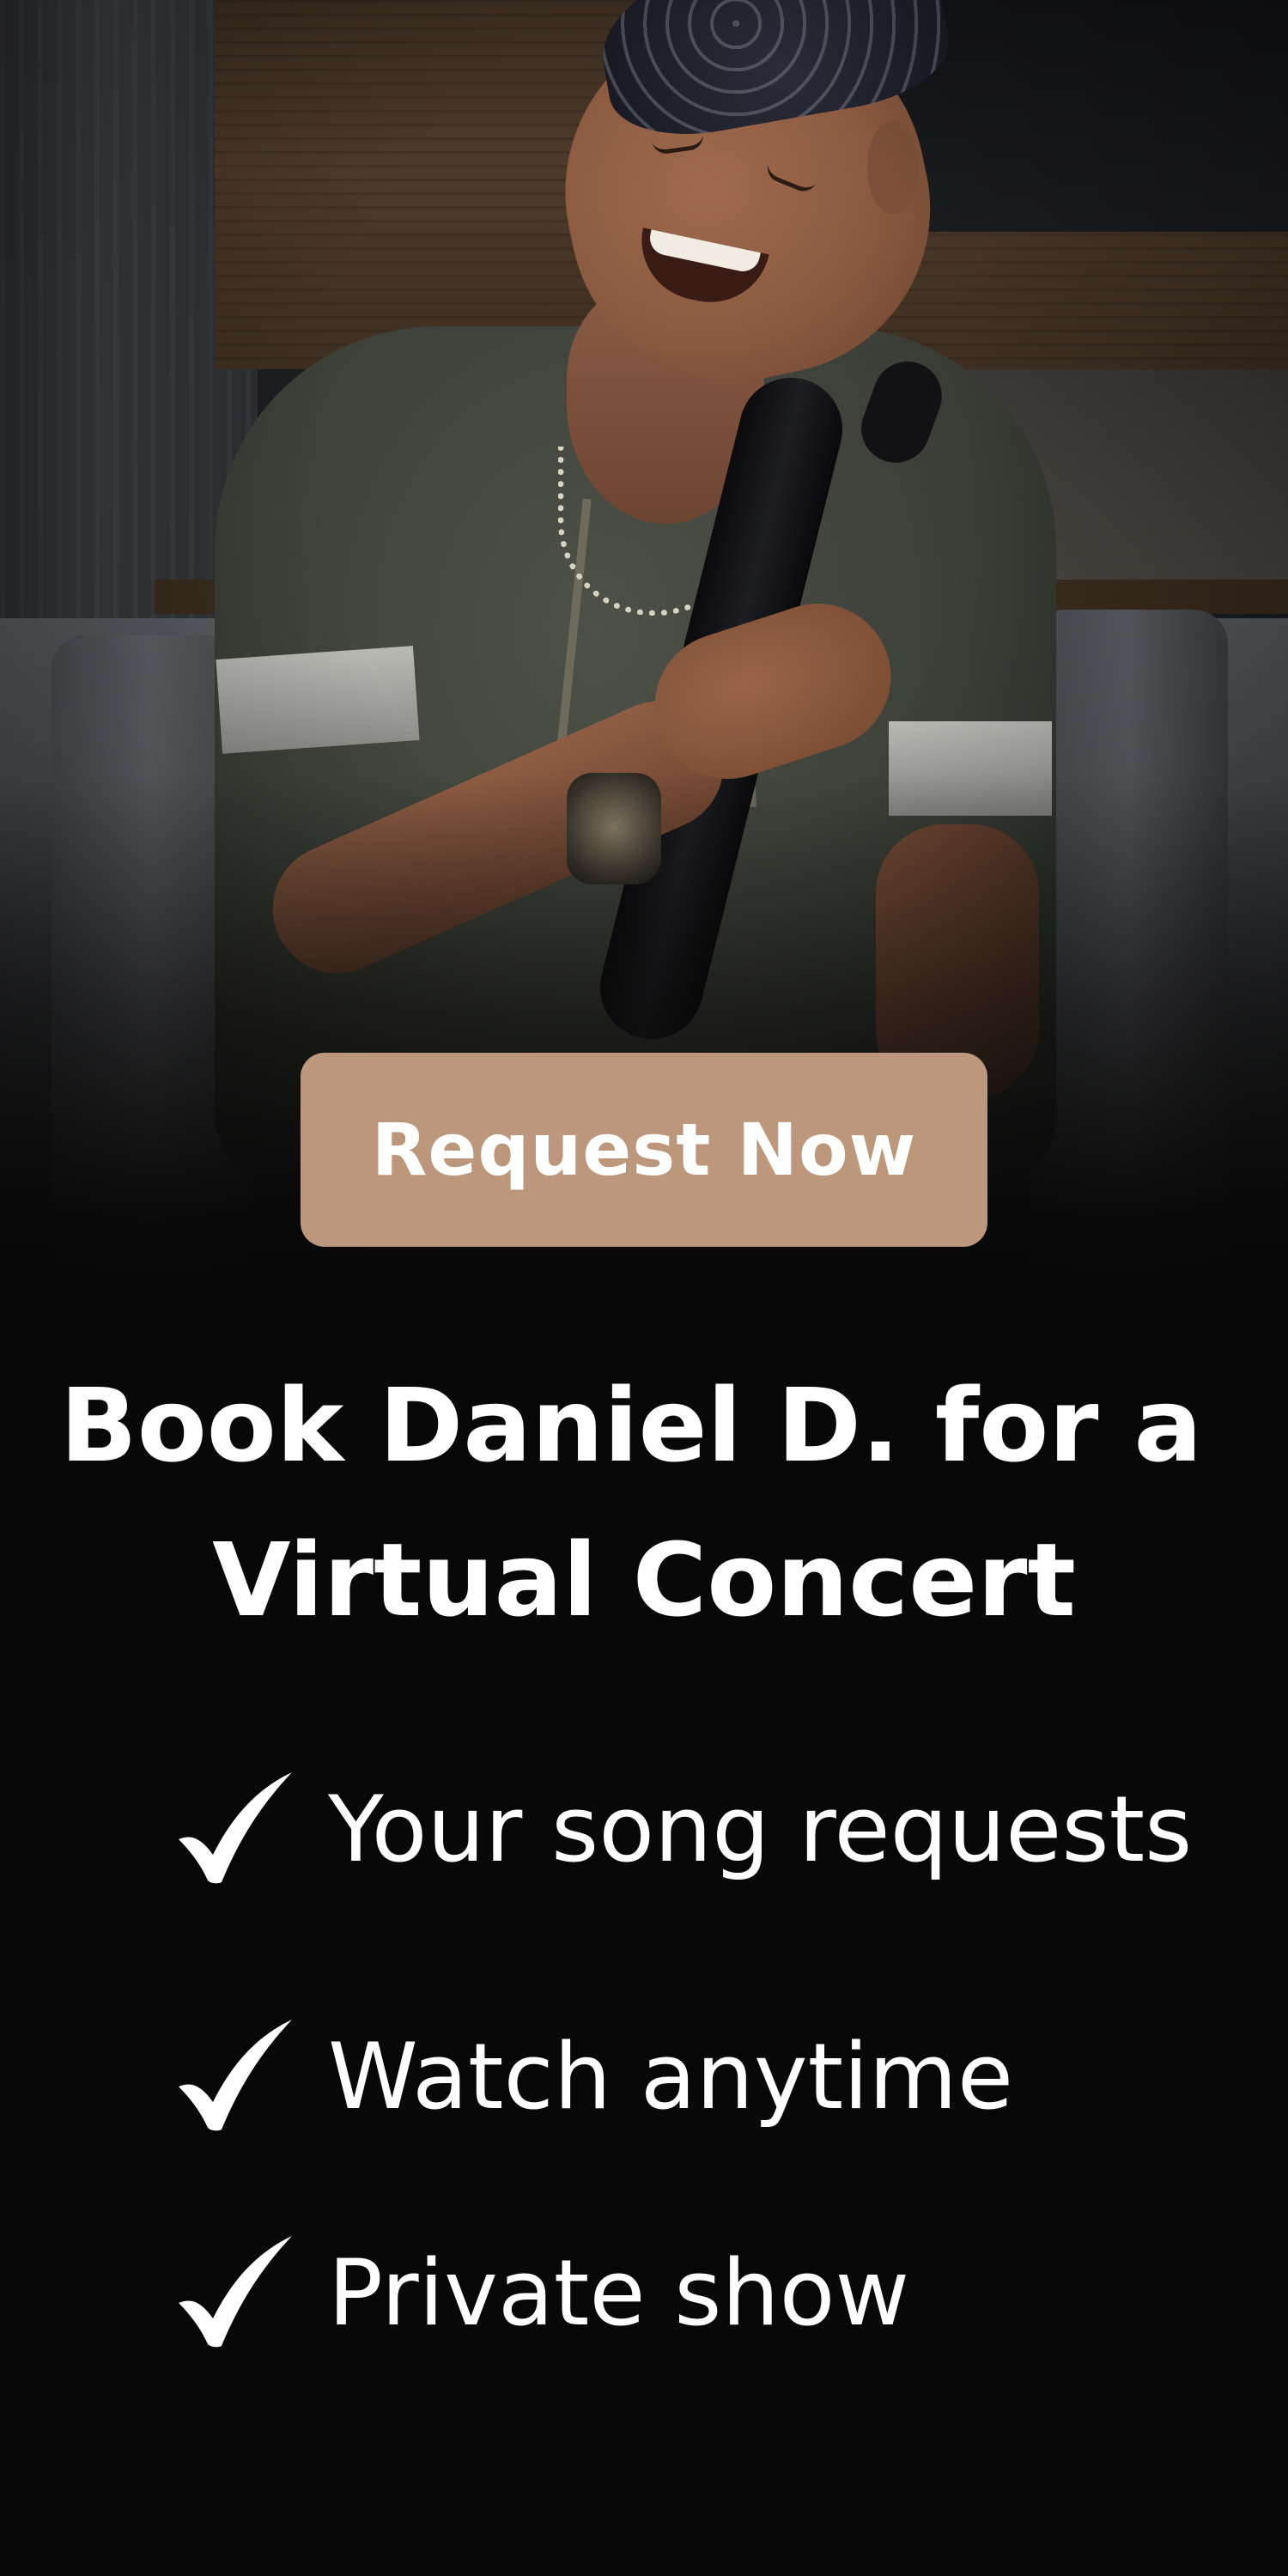  I want to click on benefit-item: Your song requests, so click(682, 1829).